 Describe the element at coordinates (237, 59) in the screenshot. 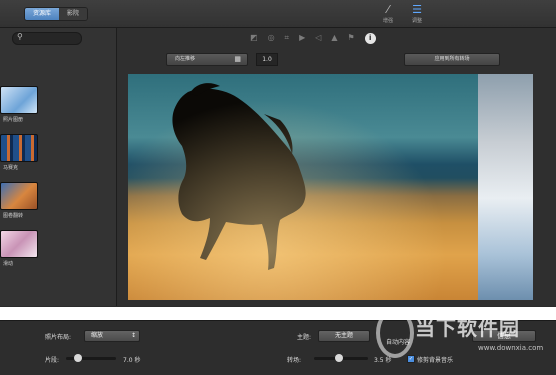

I see `grid-icon: ▦` at that location.